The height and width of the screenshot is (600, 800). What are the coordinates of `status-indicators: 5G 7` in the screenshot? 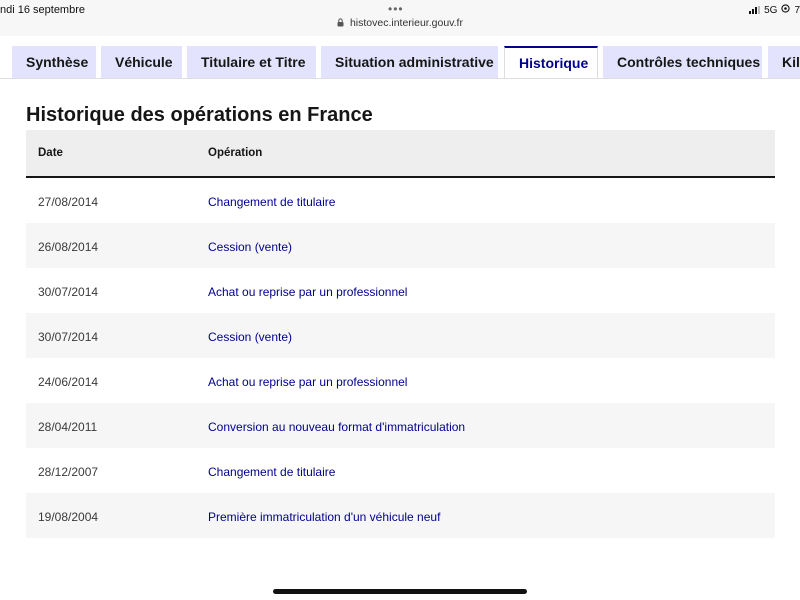 It's located at (774, 10).